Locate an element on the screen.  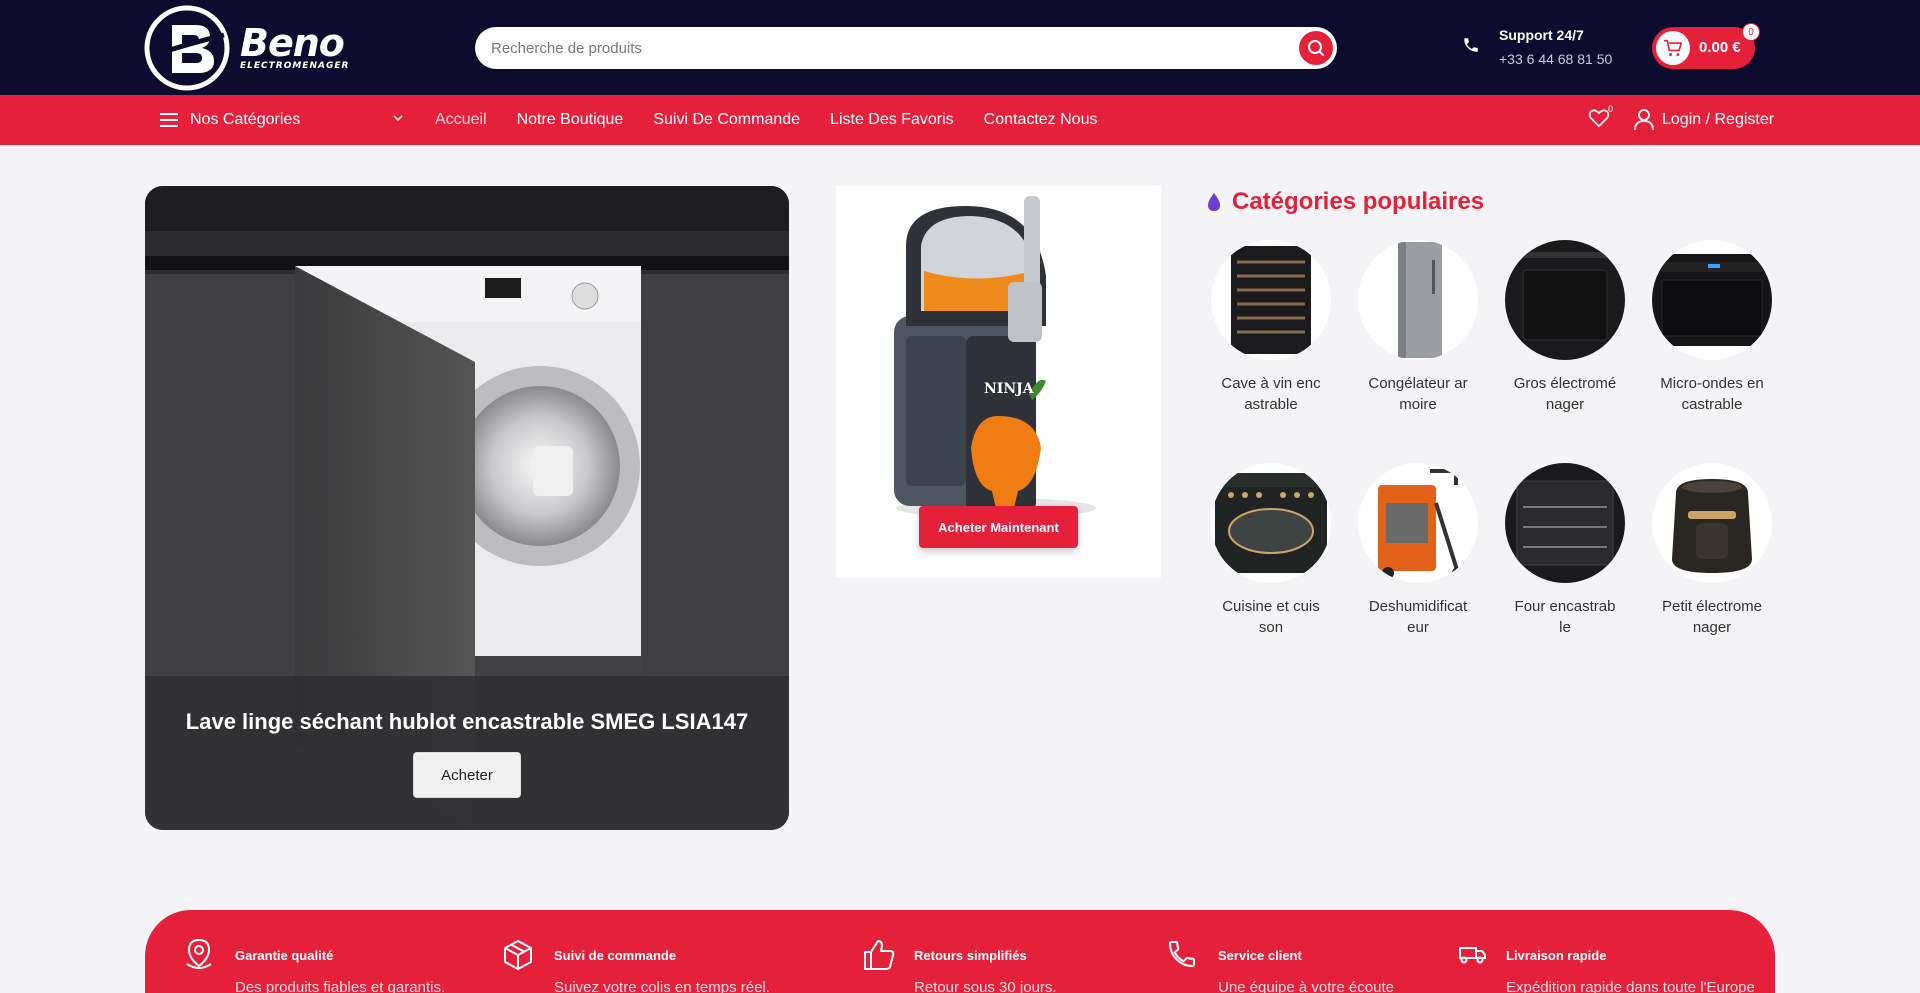
menu-icon is located at coordinates (169, 120).